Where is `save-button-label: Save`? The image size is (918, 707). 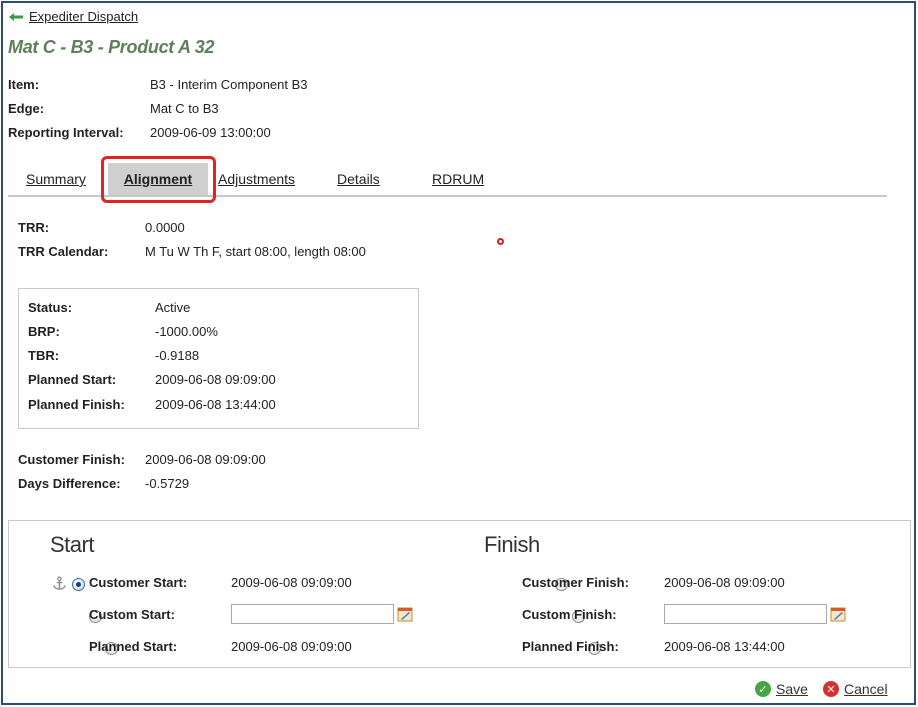 save-button-label: Save is located at coordinates (792, 689).